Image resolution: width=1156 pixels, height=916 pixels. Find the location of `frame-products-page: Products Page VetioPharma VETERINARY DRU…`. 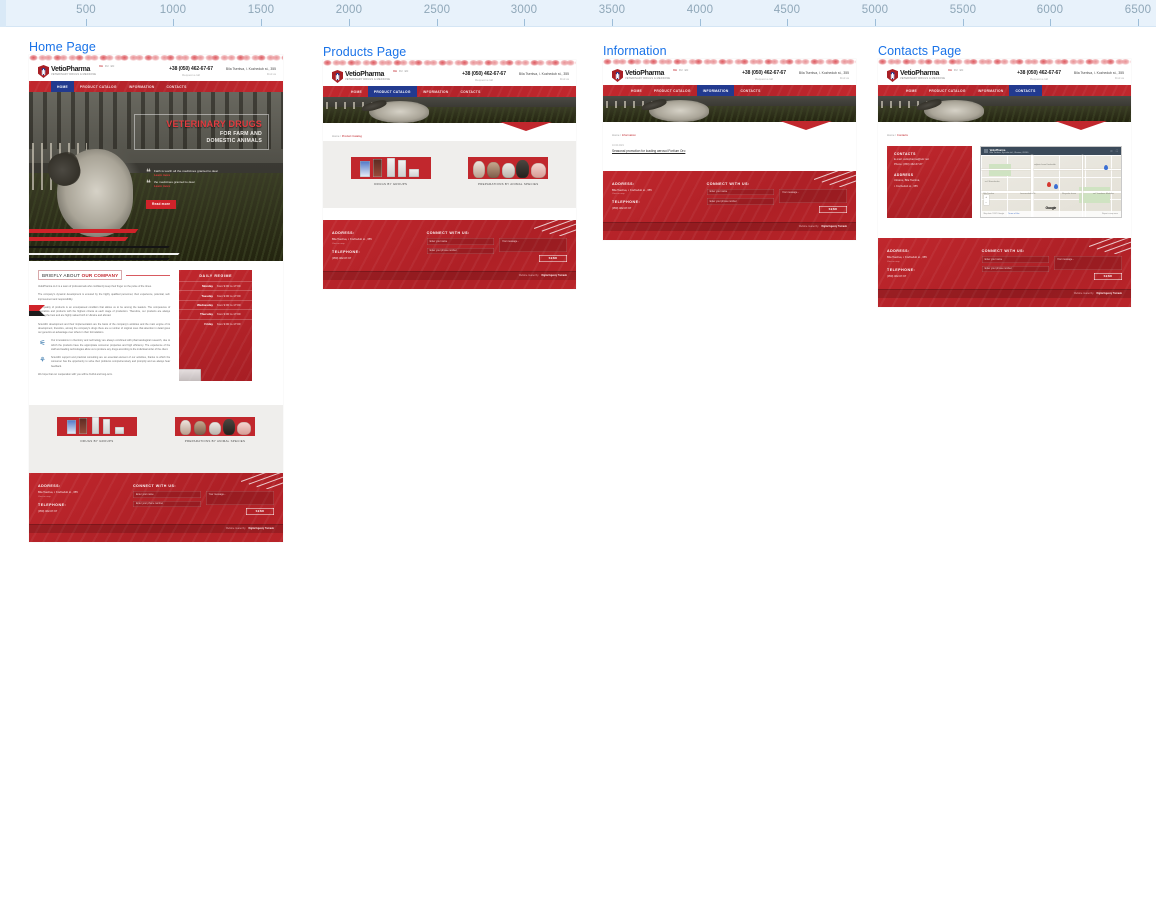

frame-products-page: Products Page VetioPharma VETERINARY DRU… is located at coordinates (449, 167).